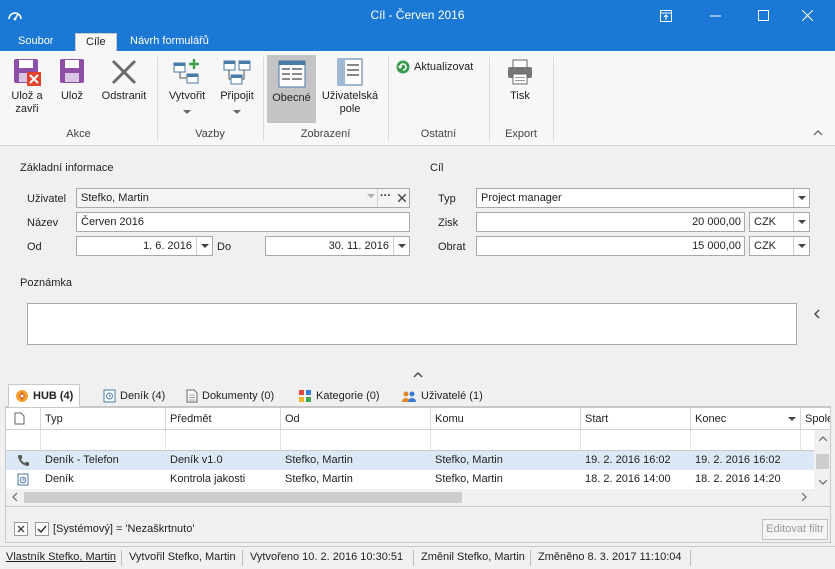 The height and width of the screenshot is (569, 835). Describe the element at coordinates (196, 460) in the screenshot. I see `cell-subject: Deník v1.0` at that location.